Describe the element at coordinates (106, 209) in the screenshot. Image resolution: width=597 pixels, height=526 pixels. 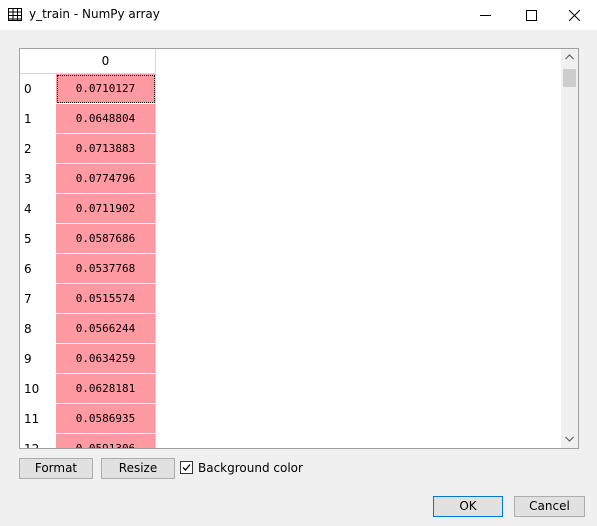
I see `array-cell-4: 0.0711902` at that location.